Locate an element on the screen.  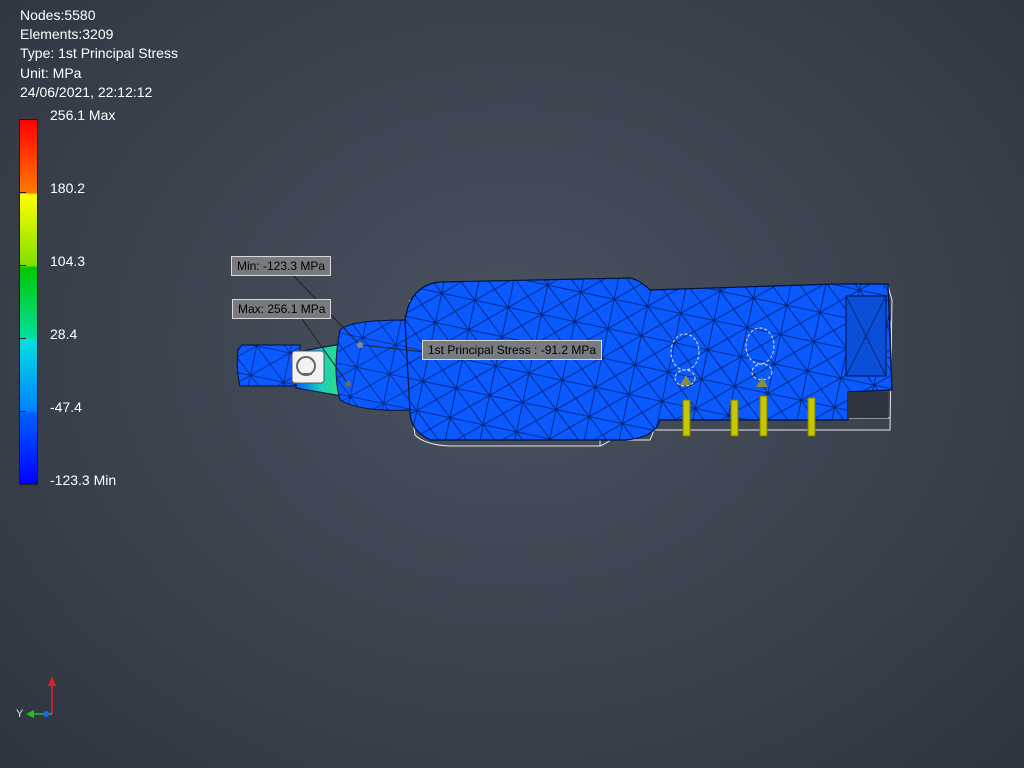
triad-y-label: Y is located at coordinates (20, 714).